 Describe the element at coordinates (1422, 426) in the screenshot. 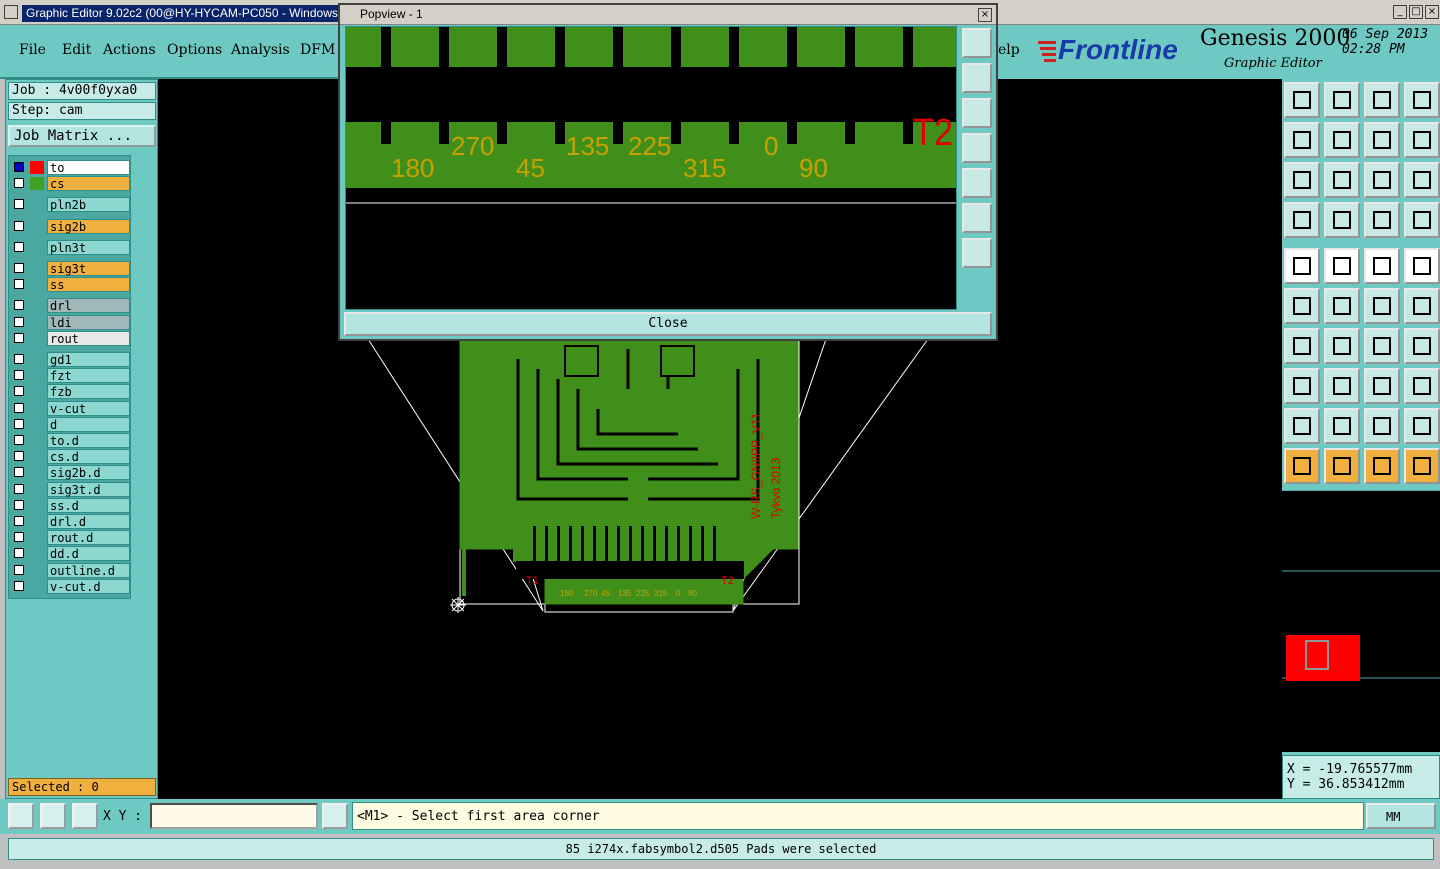

I see `triangle4-icon` at that location.